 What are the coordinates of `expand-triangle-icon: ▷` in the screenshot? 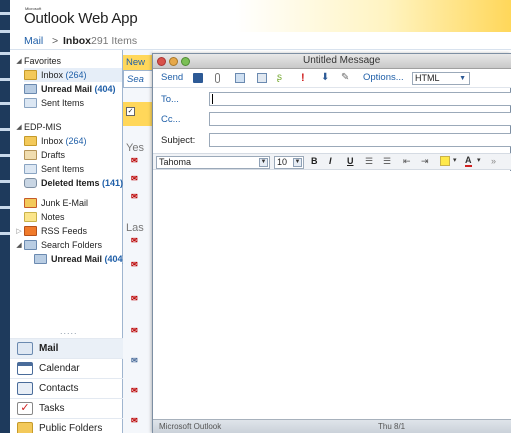 It's located at (19, 231).